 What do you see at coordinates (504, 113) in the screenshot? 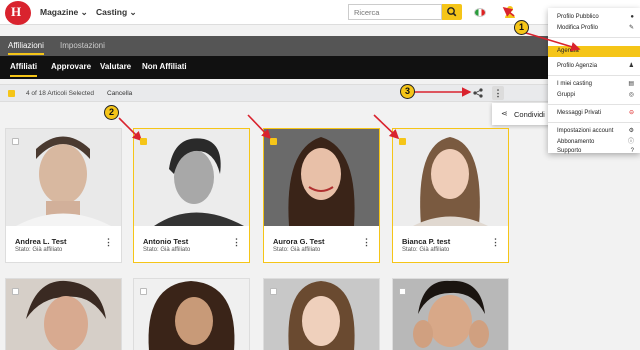
I see `share-icon: ⋖` at bounding box center [504, 113].